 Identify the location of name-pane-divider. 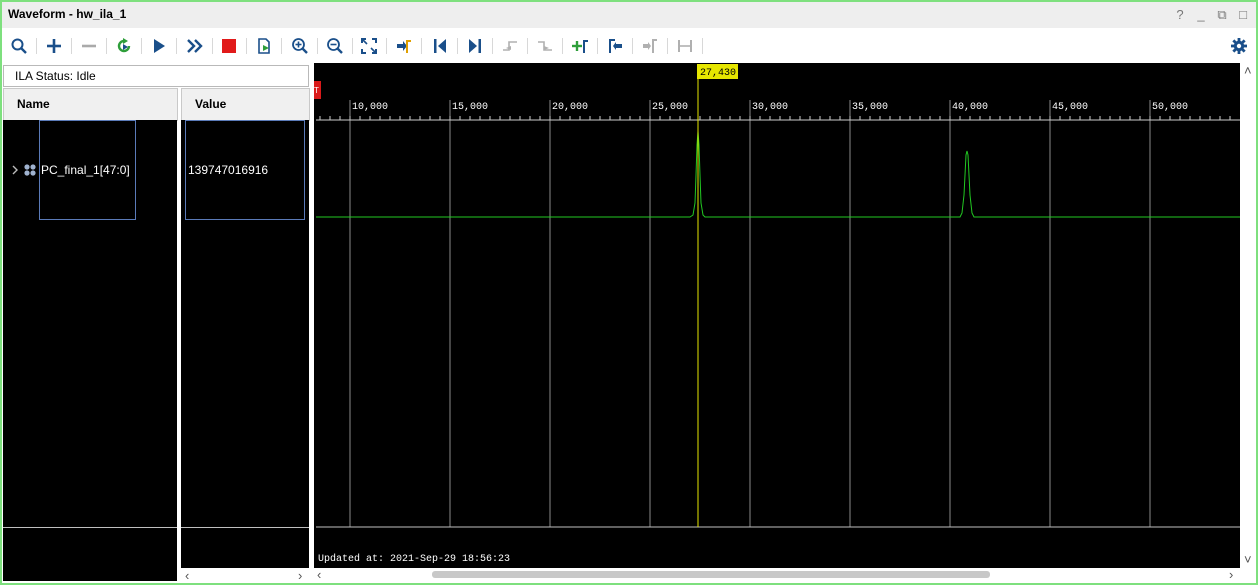
(90, 527).